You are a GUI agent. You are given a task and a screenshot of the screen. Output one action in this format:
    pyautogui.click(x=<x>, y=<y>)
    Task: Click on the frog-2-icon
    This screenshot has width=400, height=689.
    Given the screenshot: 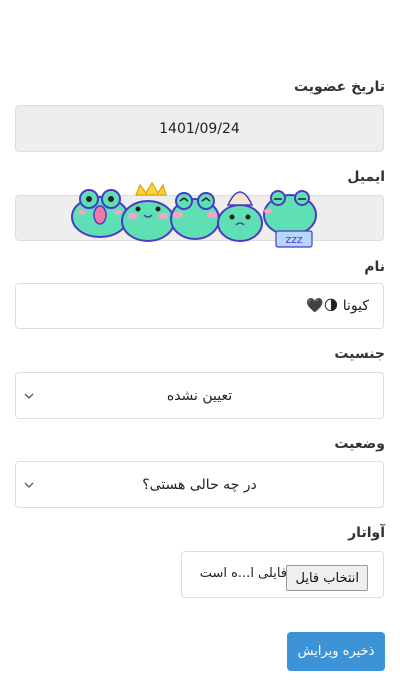 What is the action you would take?
    pyautogui.click(x=148, y=211)
    